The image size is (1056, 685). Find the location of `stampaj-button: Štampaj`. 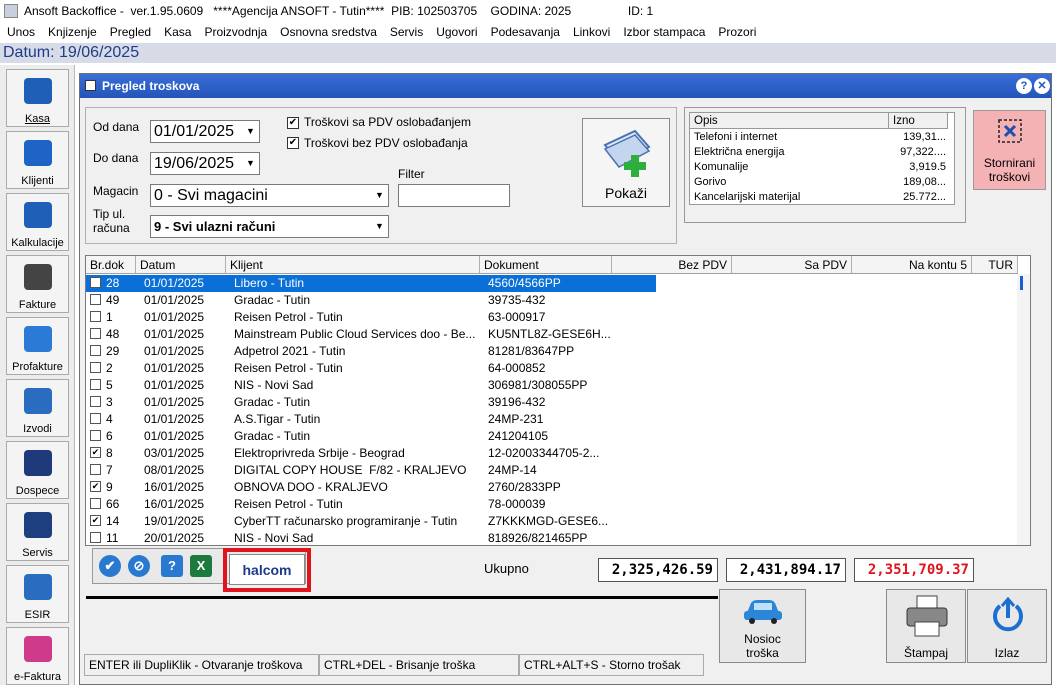

stampaj-button: Štampaj is located at coordinates (926, 626).